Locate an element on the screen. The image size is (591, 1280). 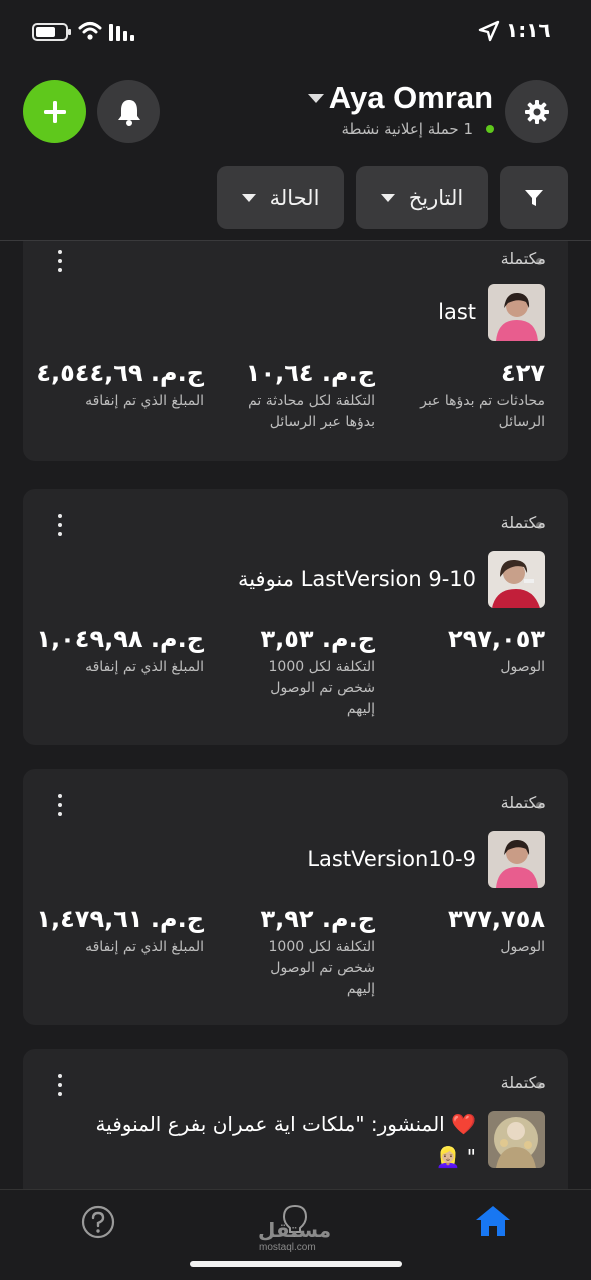
funnel-icon is located at coordinates (534, 197).